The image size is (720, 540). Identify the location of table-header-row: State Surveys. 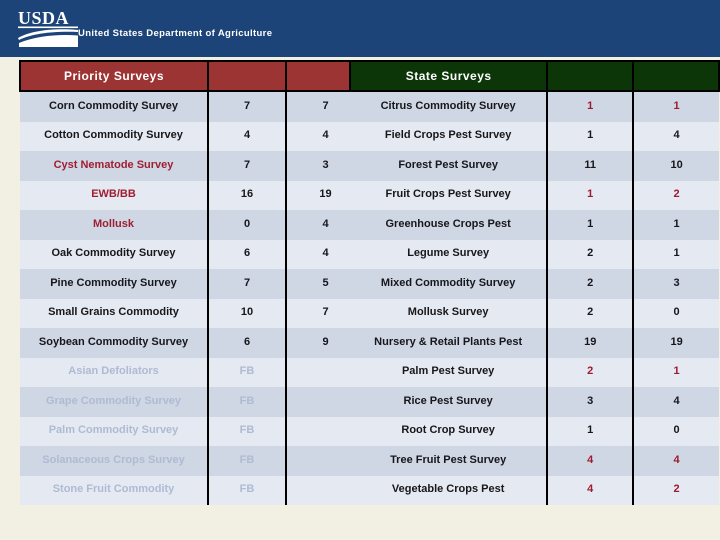
(534, 76).